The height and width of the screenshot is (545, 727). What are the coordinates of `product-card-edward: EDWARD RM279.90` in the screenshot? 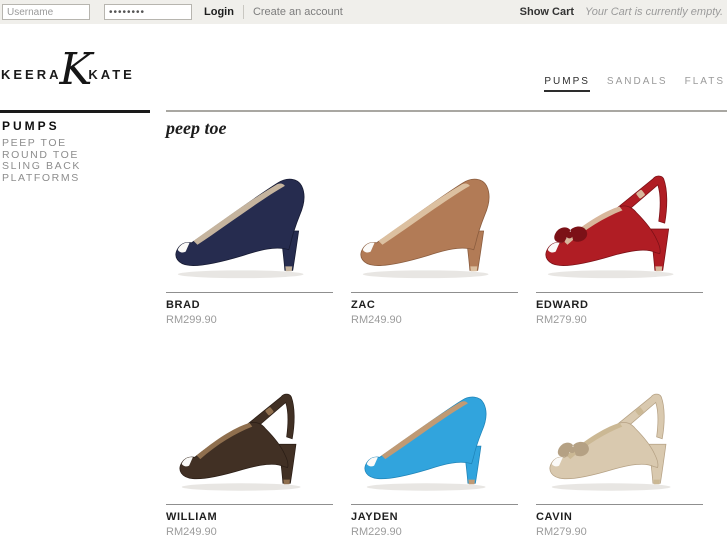 It's located at (619, 237).